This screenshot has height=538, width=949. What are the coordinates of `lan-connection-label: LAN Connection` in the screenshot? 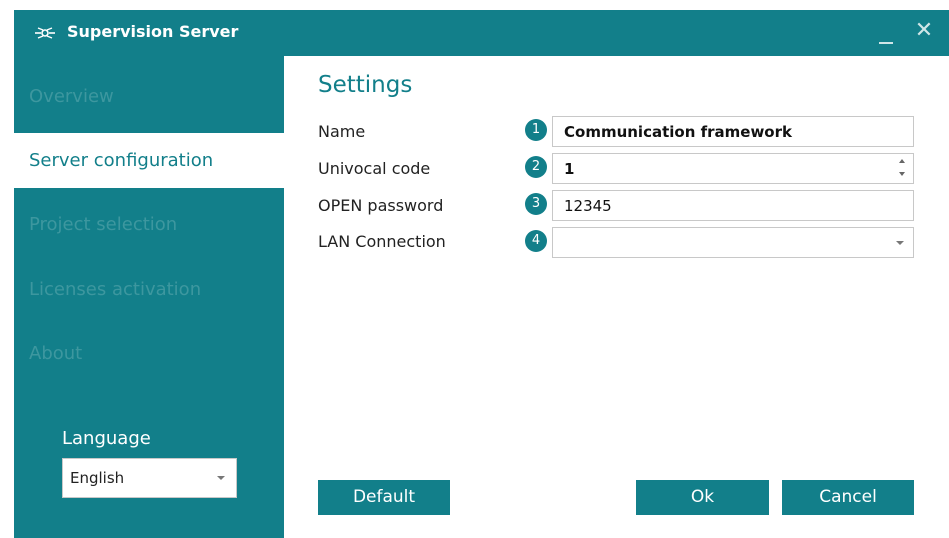 It's located at (382, 241).